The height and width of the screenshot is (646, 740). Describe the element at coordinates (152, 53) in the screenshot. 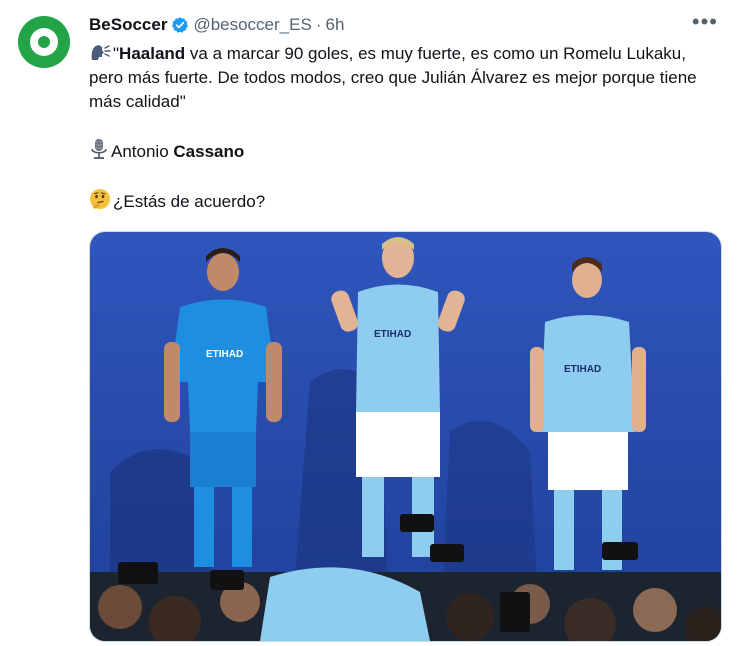

I see `quote-bold-name: Haaland` at that location.